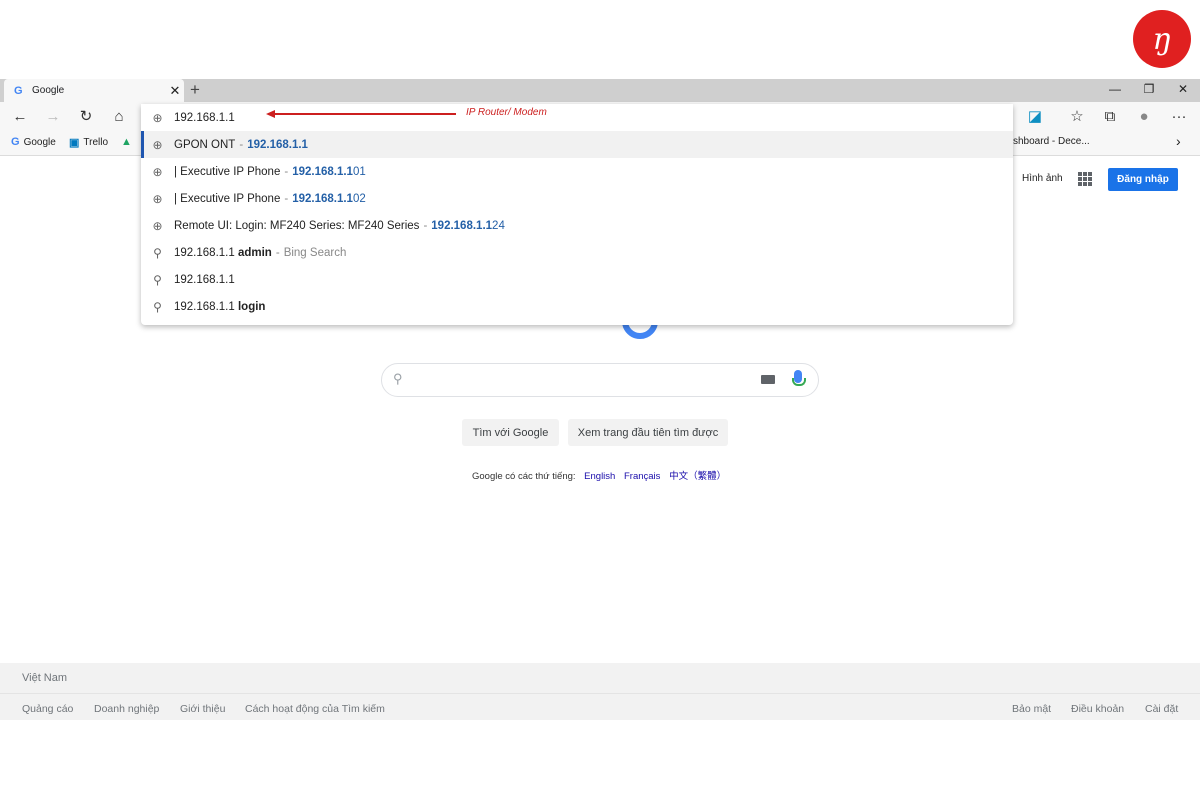 Image resolution: width=1200 pixels, height=800 pixels. I want to click on suggestion-row: ⚲ 192.168.1.1 login, so click(577, 306).